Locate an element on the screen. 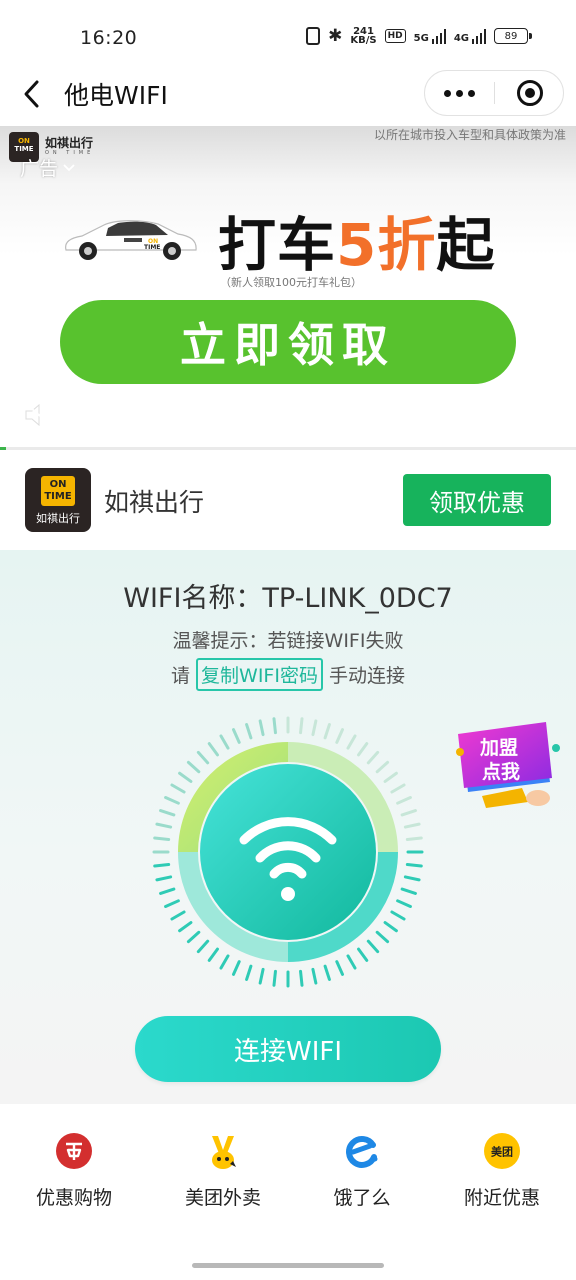 The width and height of the screenshot is (576, 1280). claim-now-button: 立即领取 is located at coordinates (288, 342).